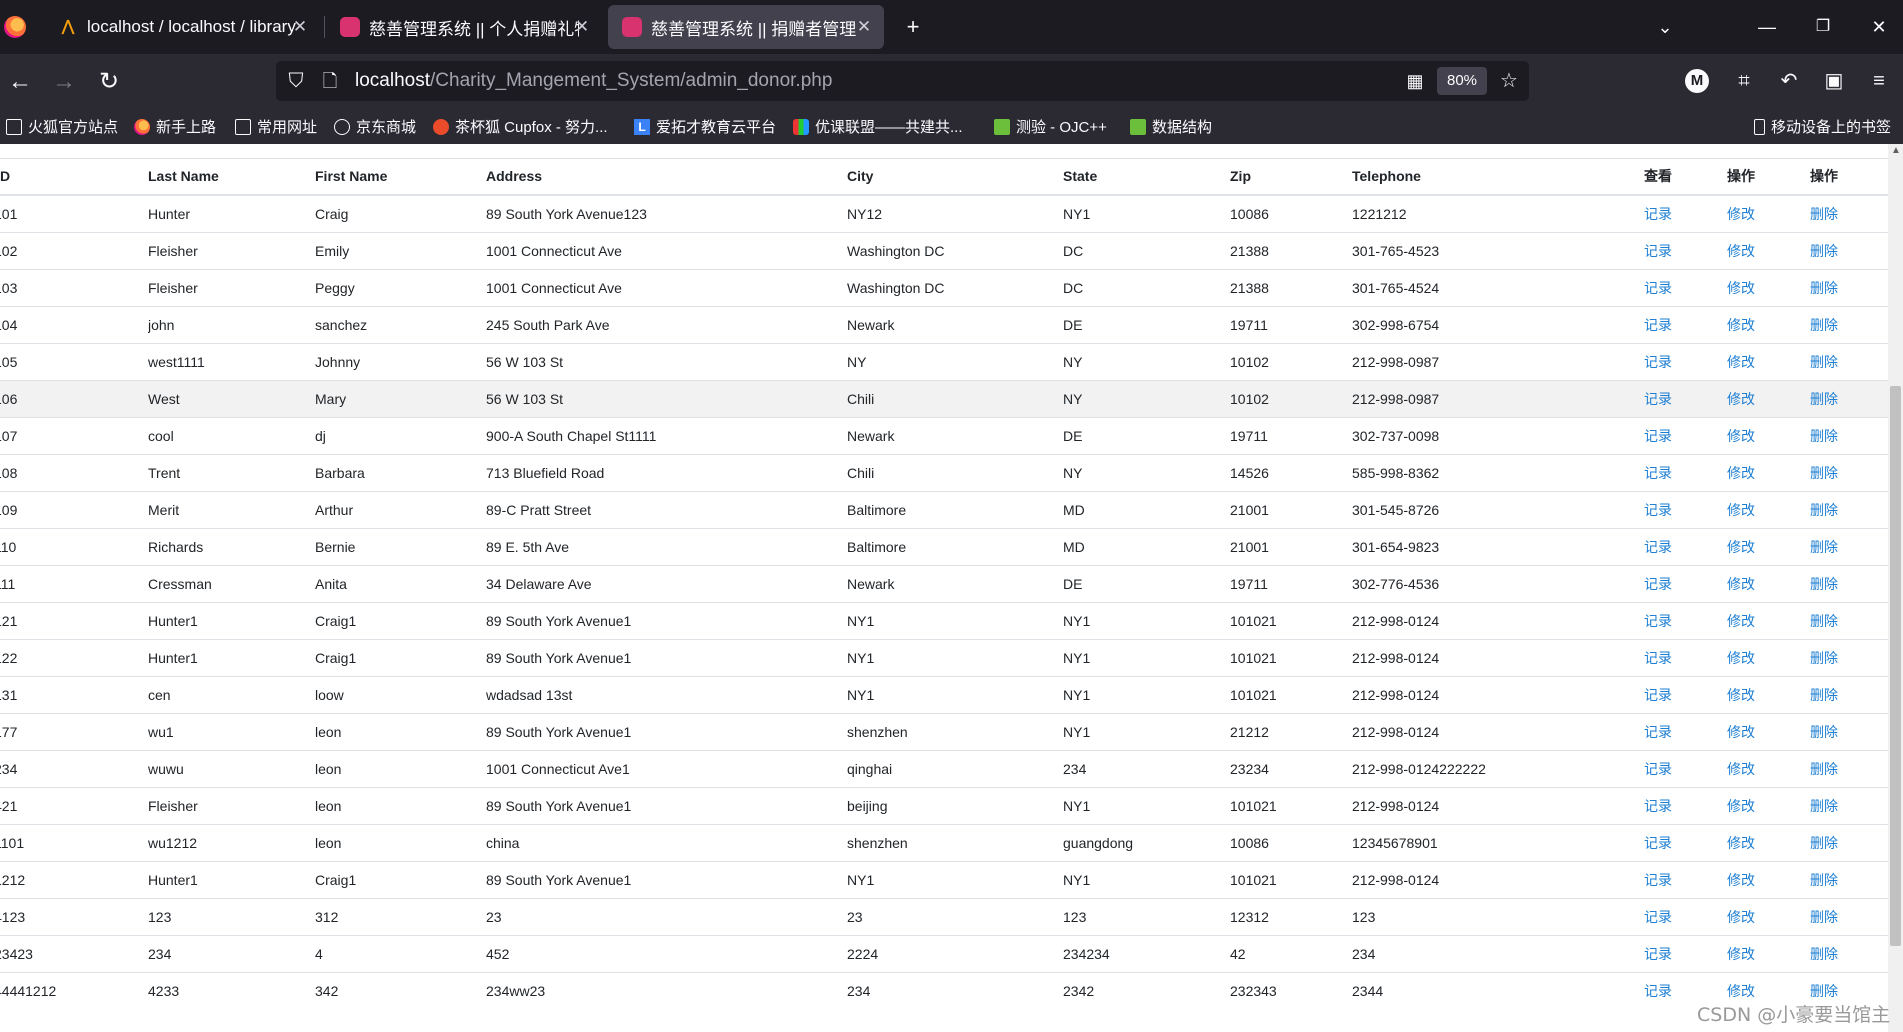 The image size is (1903, 1032). Describe the element at coordinates (1879, 81) in the screenshot. I see `menu-hamburger-icon: ≡` at that location.